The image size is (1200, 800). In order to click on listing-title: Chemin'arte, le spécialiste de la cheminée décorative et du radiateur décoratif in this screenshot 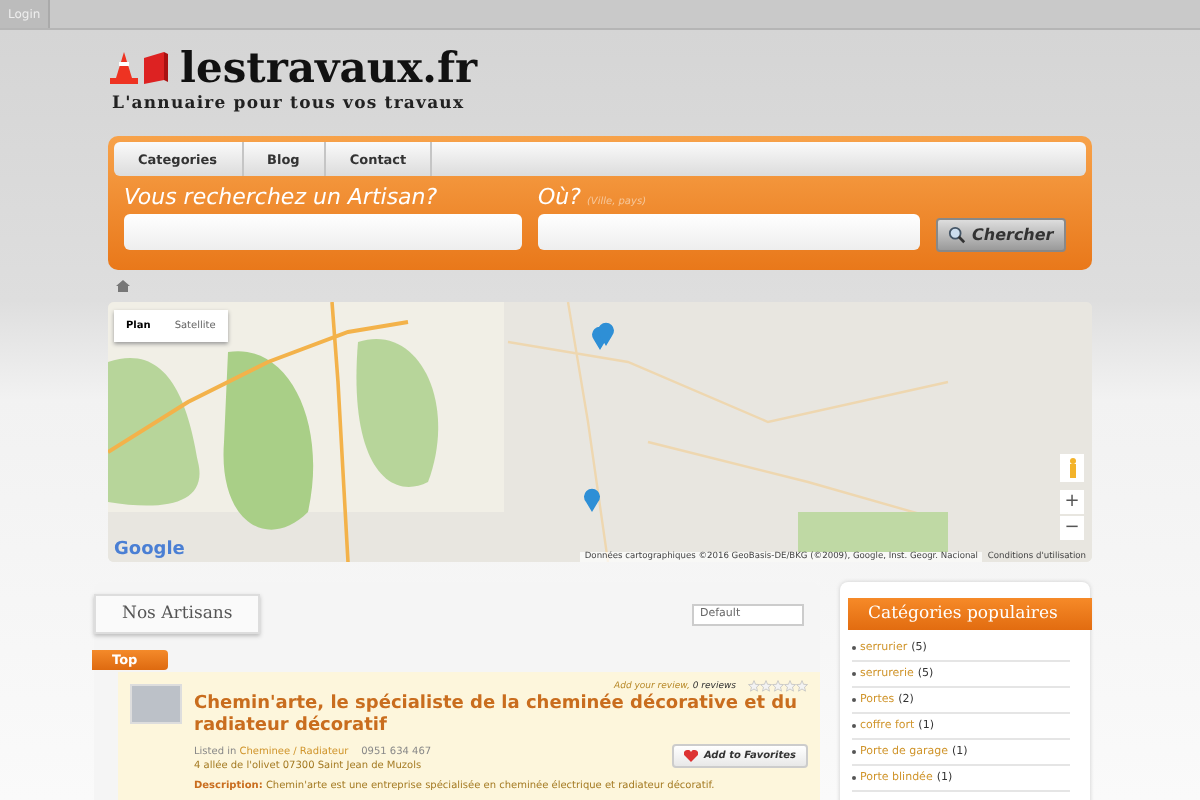, I will do `click(501, 716)`.